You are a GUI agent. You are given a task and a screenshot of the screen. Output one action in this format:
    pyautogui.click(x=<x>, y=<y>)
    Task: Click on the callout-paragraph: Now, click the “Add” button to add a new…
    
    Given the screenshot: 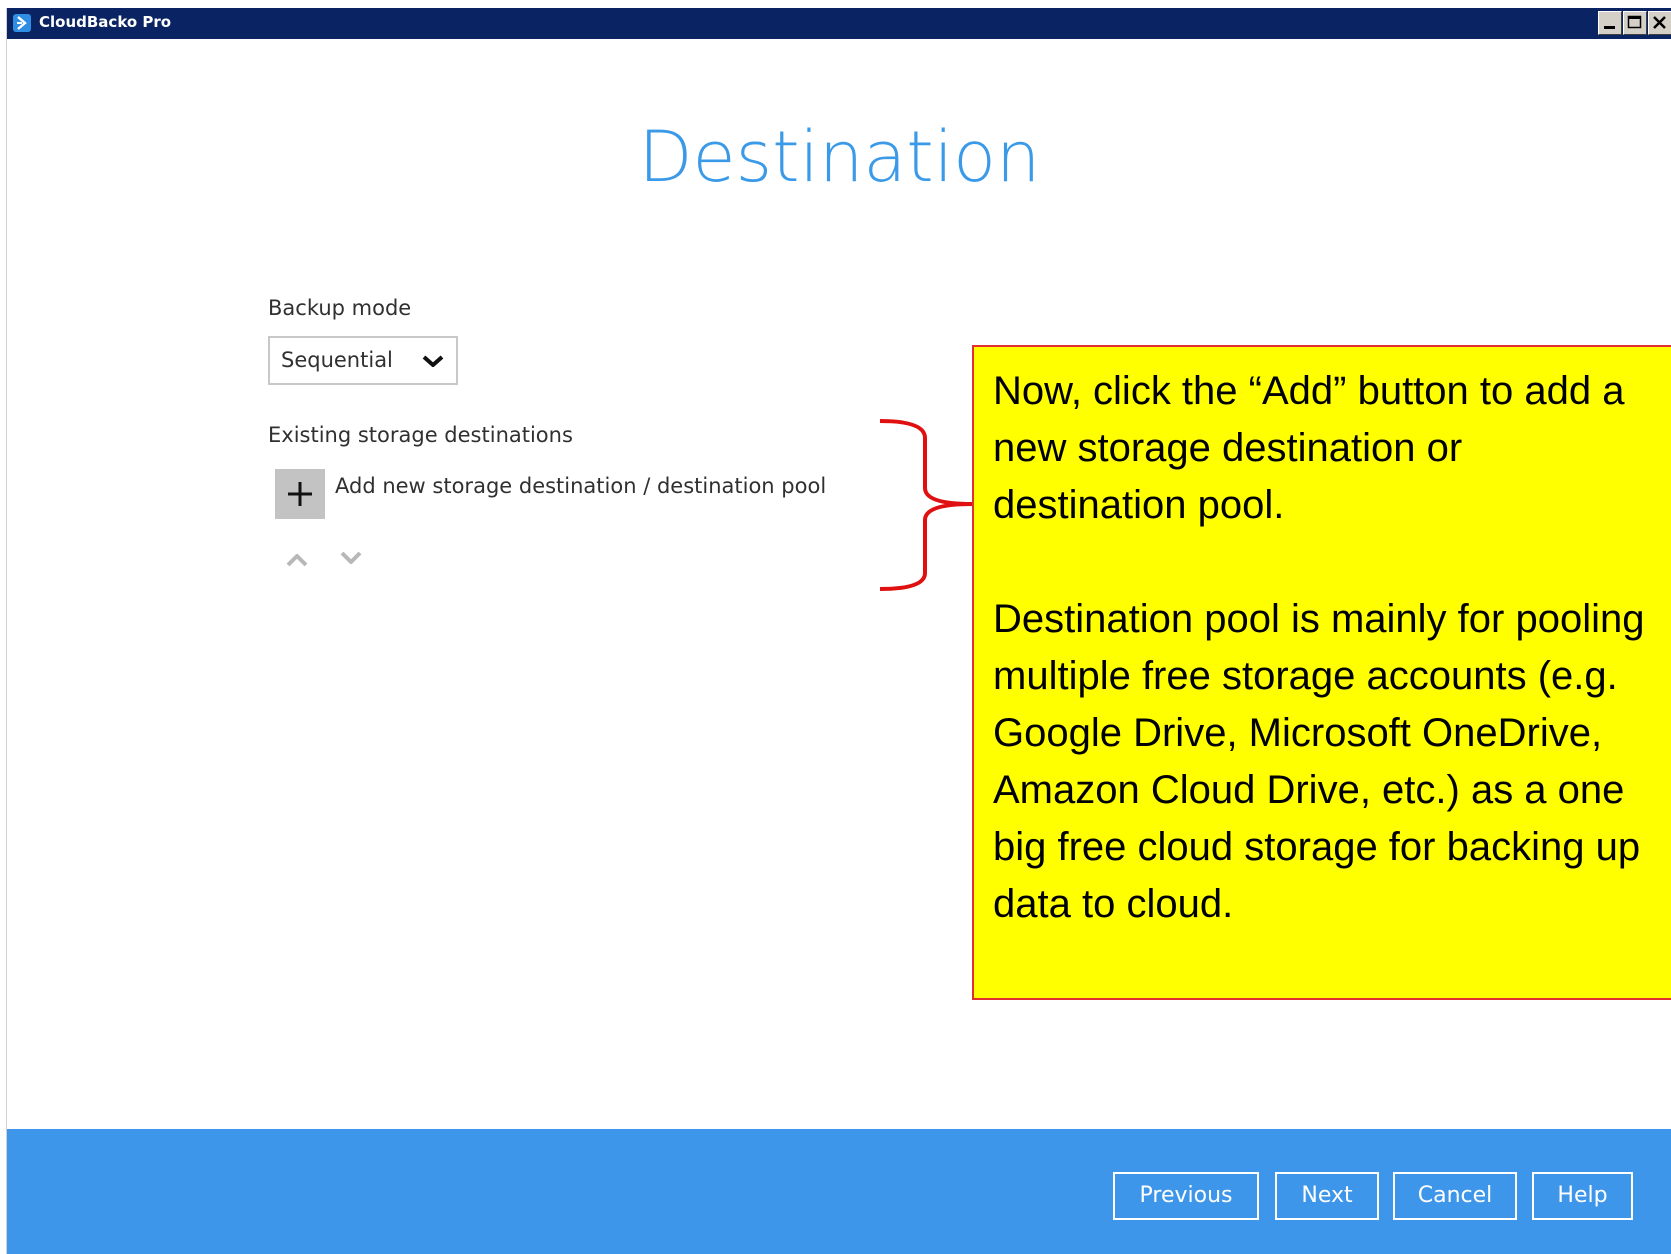 What is the action you would take?
    pyautogui.click(x=1309, y=448)
    